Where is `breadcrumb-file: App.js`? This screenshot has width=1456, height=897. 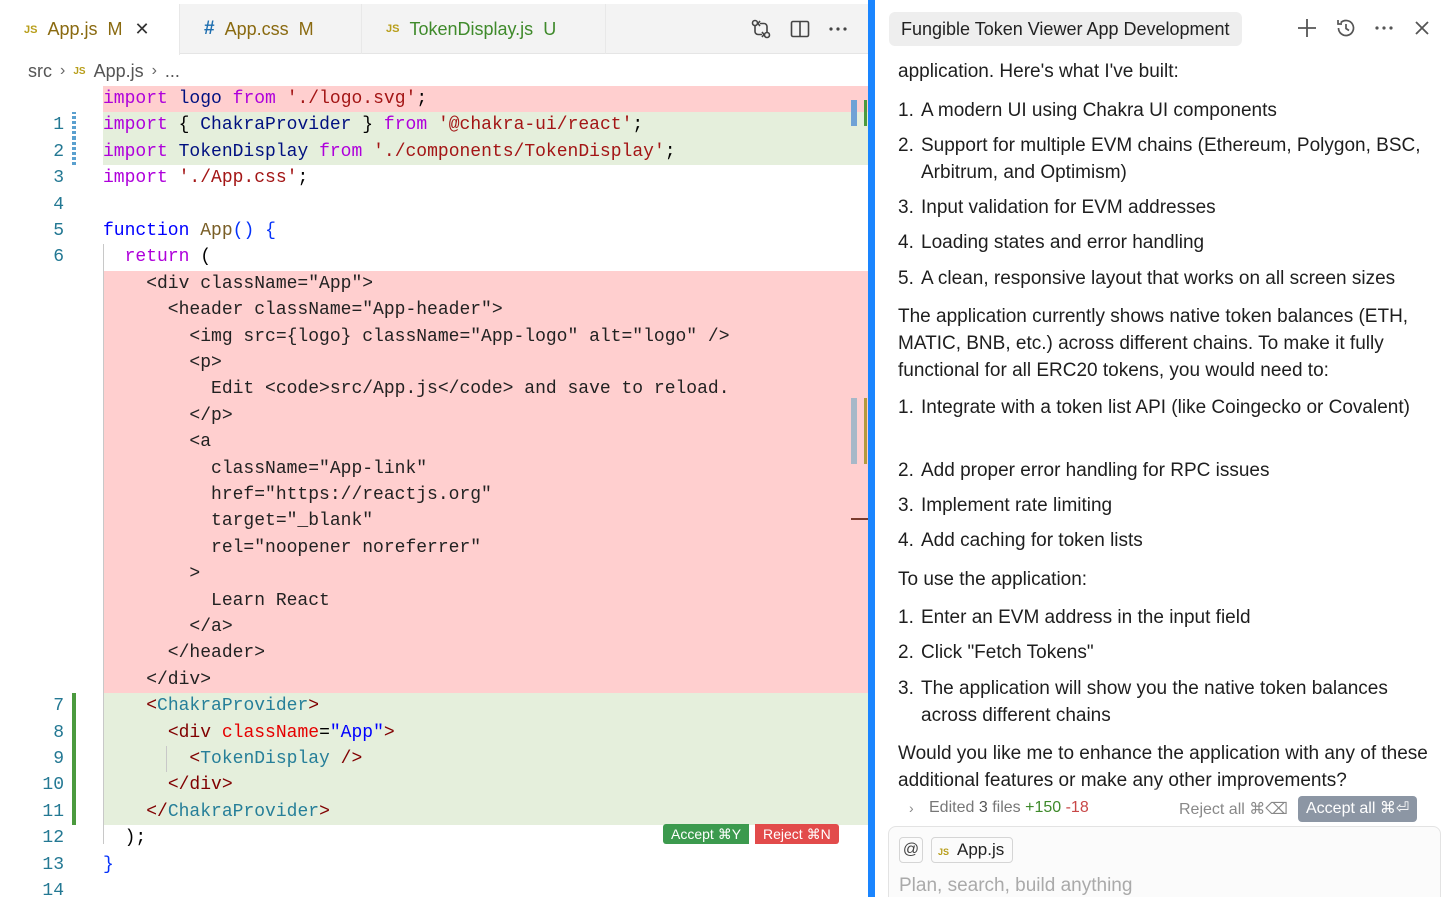 breadcrumb-file: App.js is located at coordinates (119, 71).